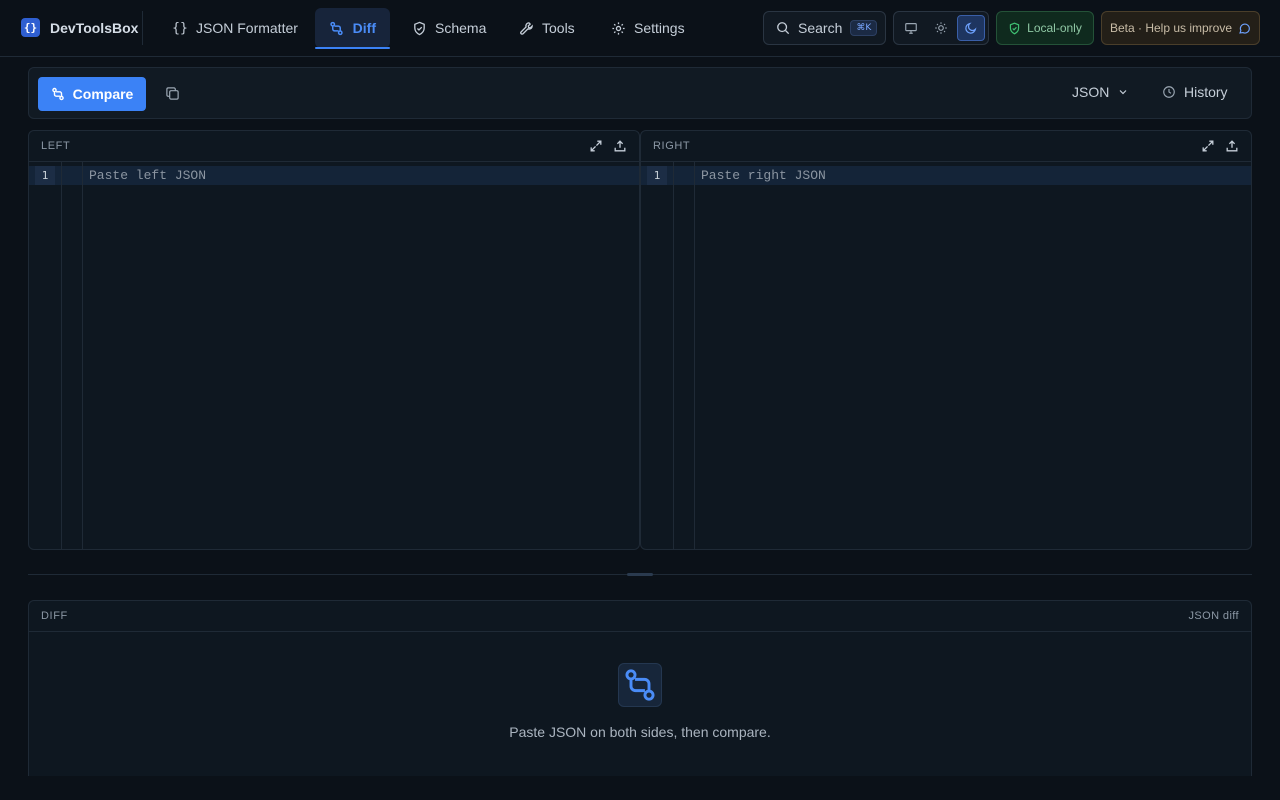  Describe the element at coordinates (618, 28) in the screenshot. I see `gear-icon` at that location.